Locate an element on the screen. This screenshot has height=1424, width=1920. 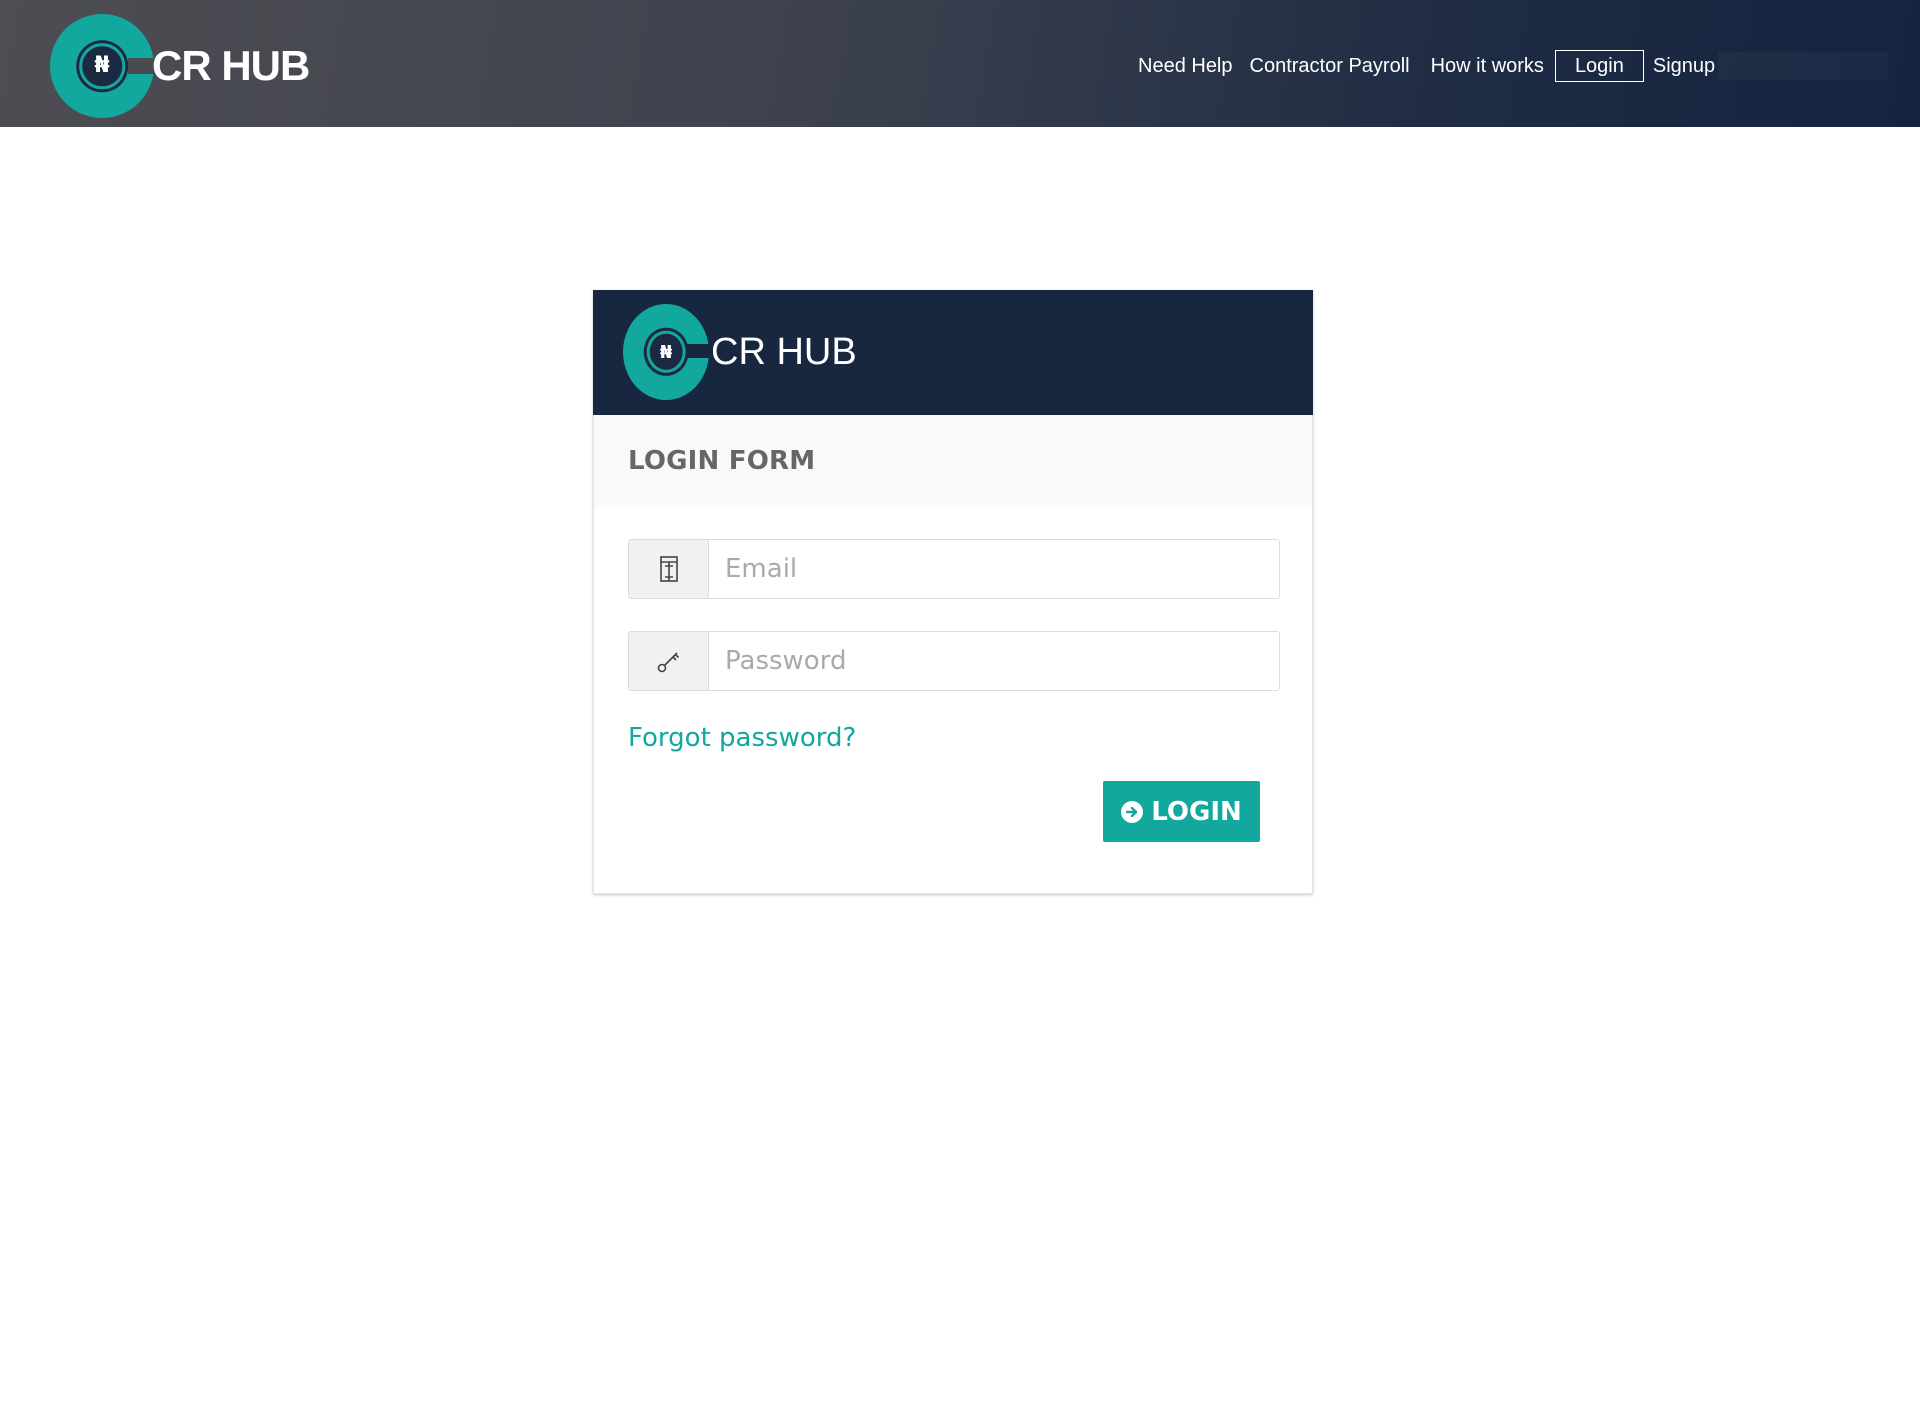
card-header: ₦ CR HUB is located at coordinates (953, 352).